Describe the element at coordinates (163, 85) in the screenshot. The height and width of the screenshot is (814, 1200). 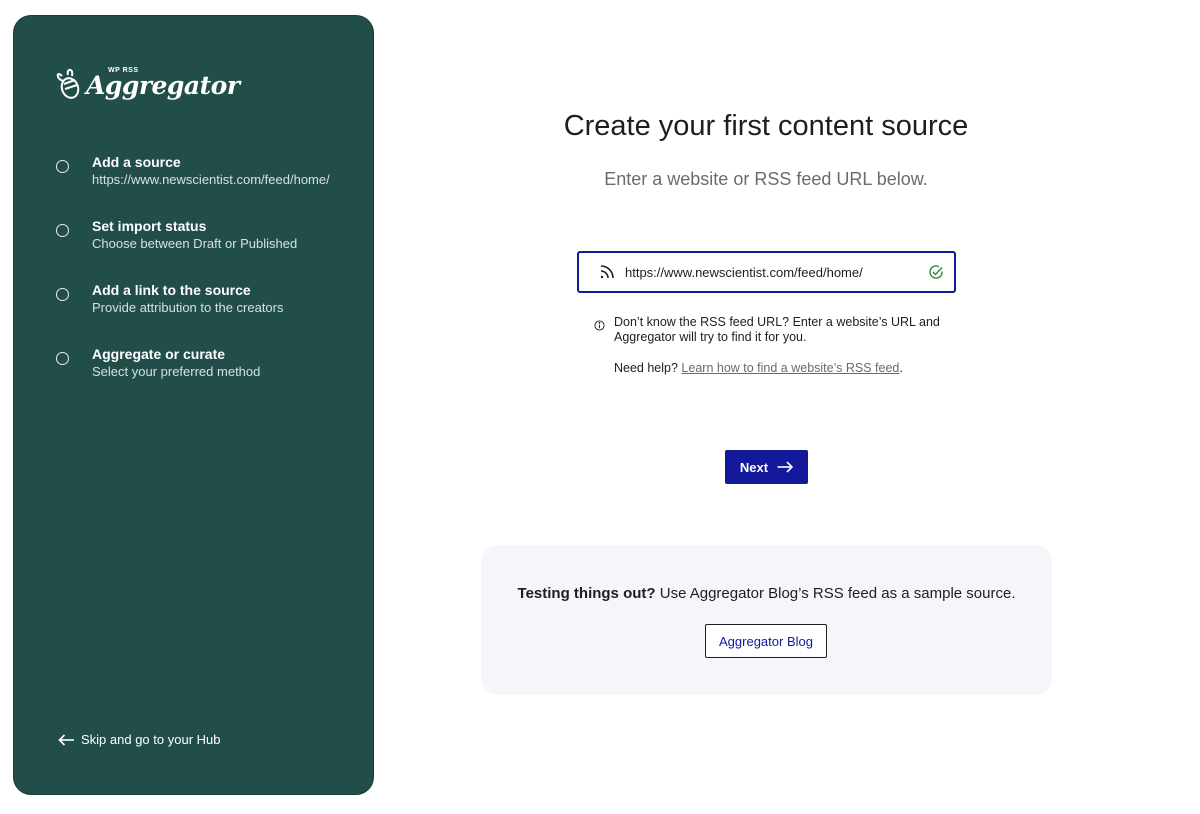
I see `logo-wordmark: Aggregator` at that location.